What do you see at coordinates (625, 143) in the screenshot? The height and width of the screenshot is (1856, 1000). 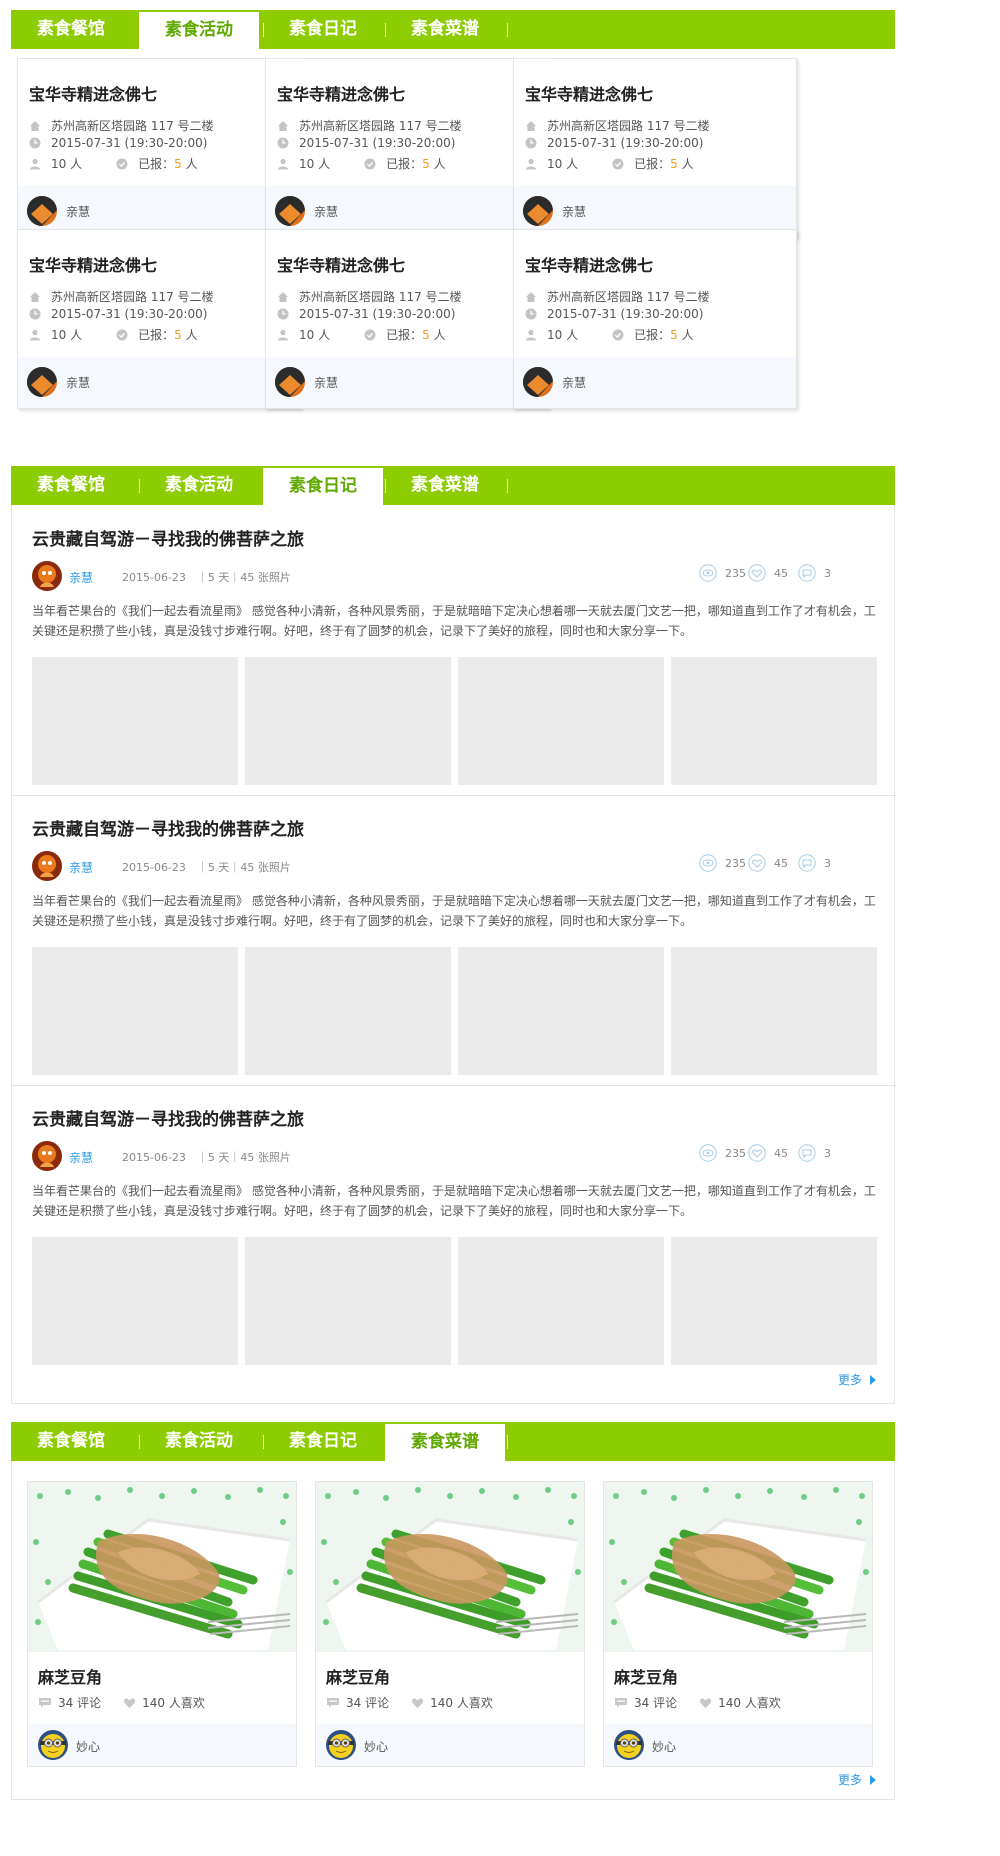 I see `activity-time-text: 2015-07-31 (19:30-20:00)` at bounding box center [625, 143].